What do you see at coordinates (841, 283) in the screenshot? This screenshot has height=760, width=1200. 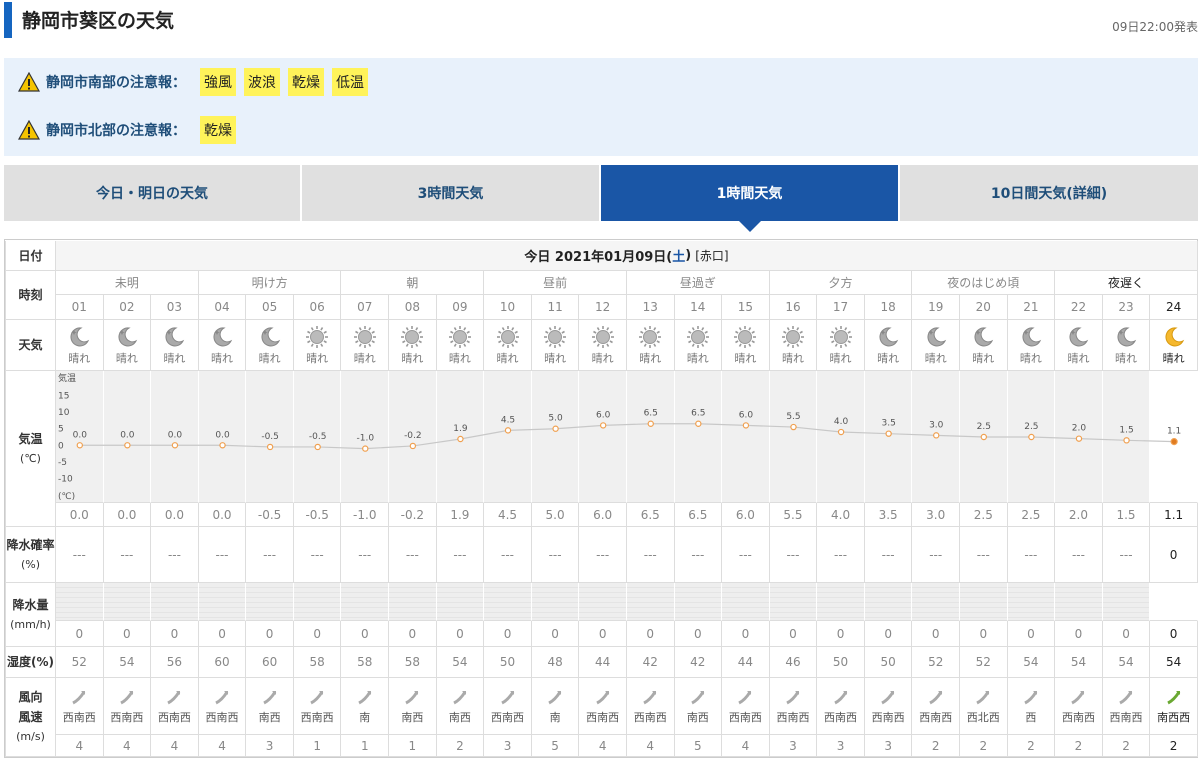 I see `period-cell: 夕方` at bounding box center [841, 283].